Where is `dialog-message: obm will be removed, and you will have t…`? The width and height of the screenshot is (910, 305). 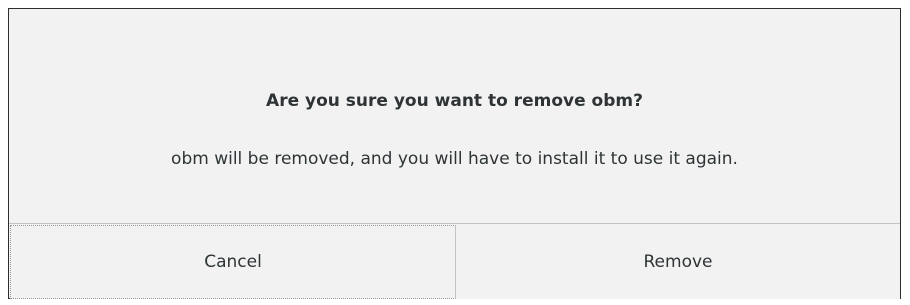 dialog-message: obm will be removed, and you will have t… is located at coordinates (454, 159).